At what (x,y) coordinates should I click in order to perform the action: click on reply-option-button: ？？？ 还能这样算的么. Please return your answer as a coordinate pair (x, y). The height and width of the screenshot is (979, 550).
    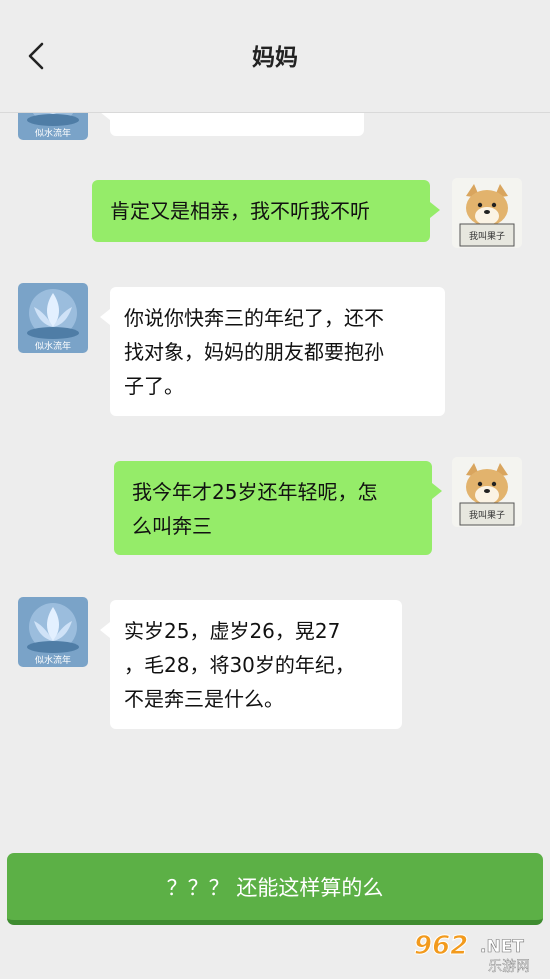
    Looking at the image, I should click on (275, 889).